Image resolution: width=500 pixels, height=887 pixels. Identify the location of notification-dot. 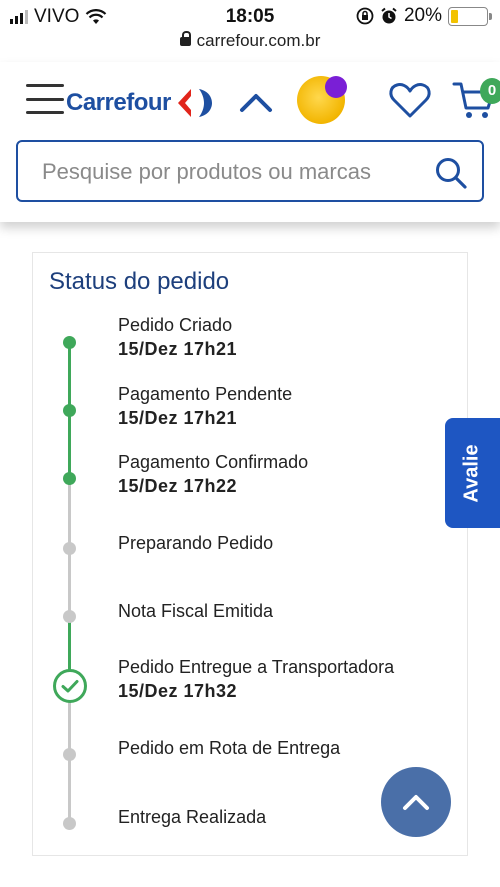
(336, 87).